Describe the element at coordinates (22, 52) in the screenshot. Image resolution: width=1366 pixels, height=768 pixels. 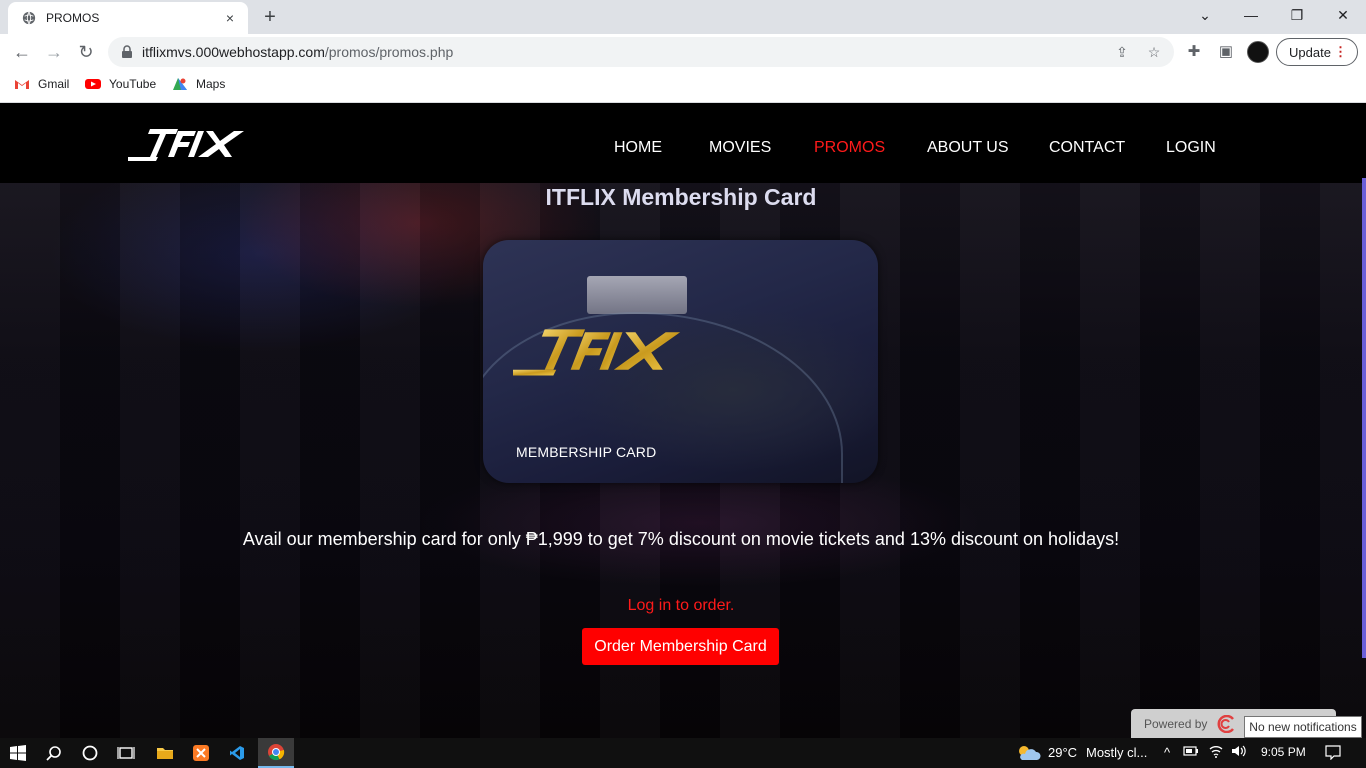
I see `back-arrow-icon: ←` at that location.